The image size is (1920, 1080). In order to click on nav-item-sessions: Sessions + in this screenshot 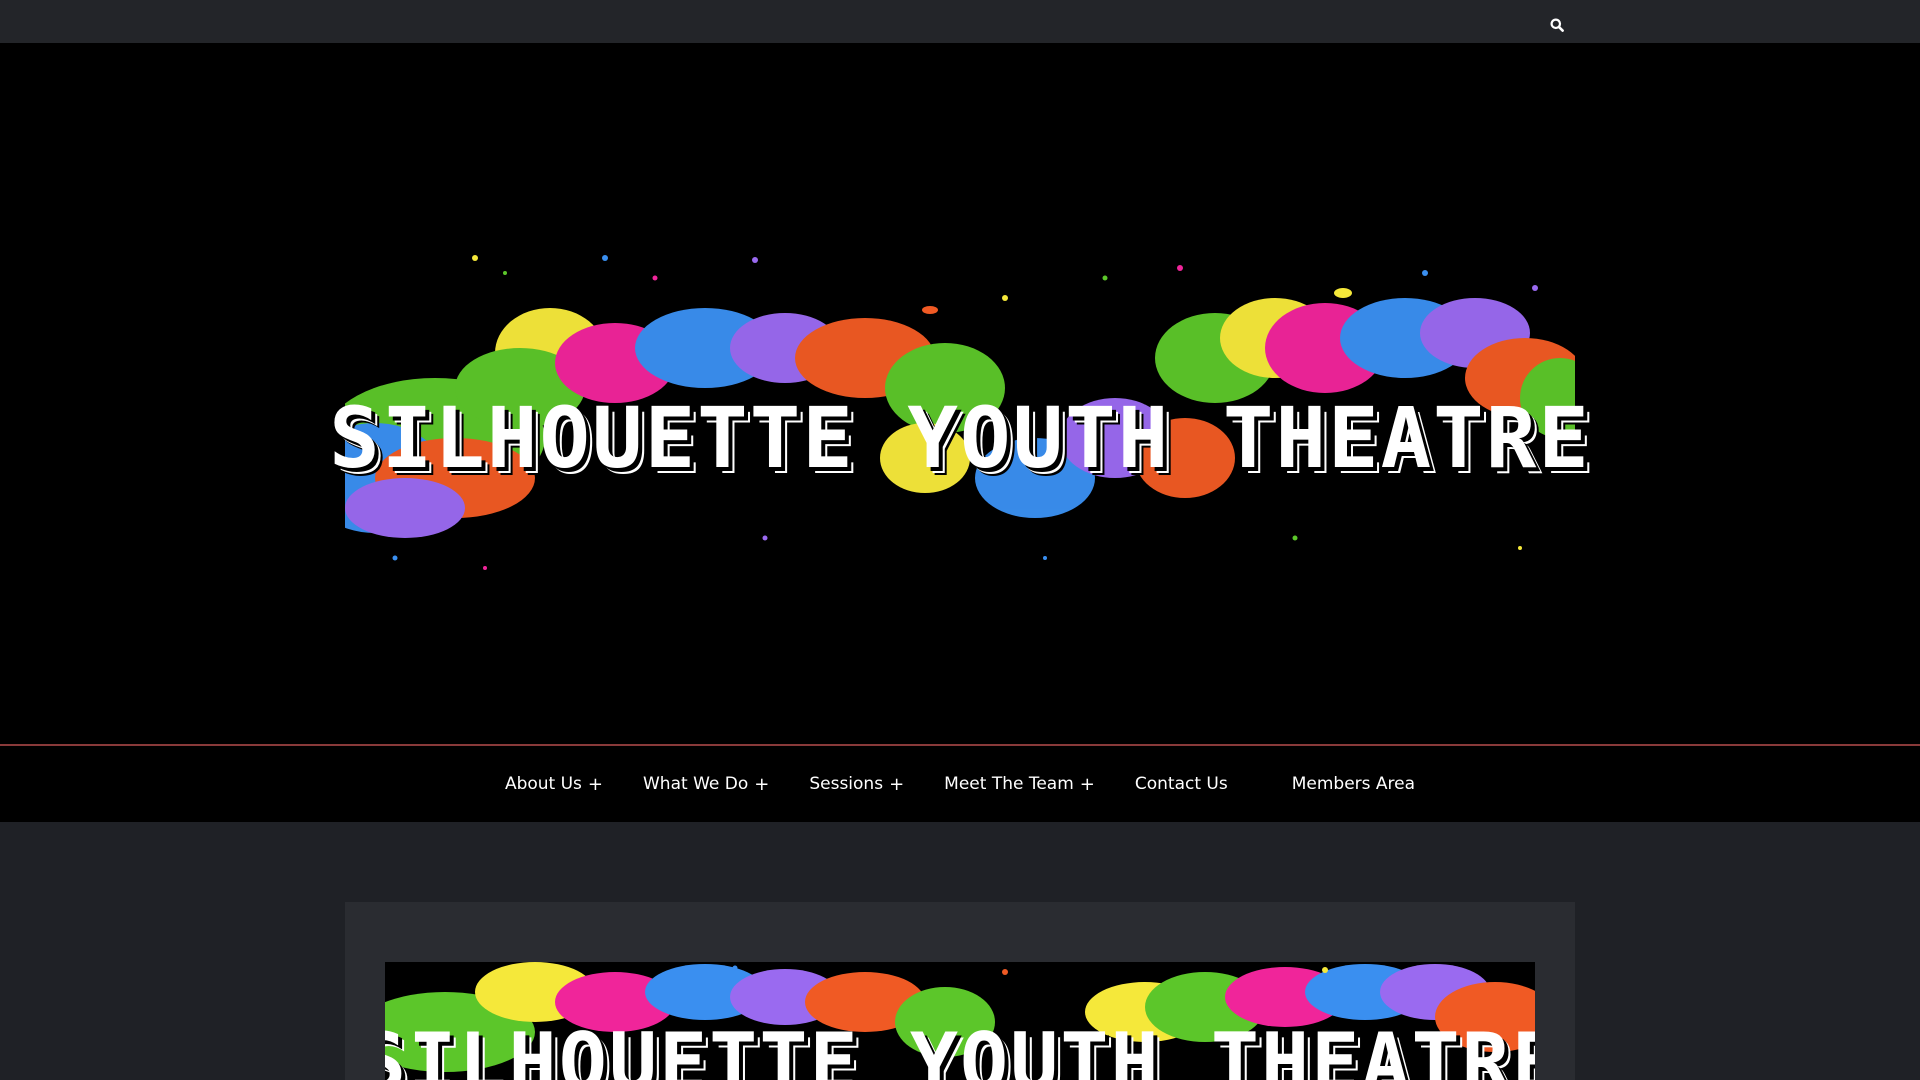, I will do `click(856, 784)`.